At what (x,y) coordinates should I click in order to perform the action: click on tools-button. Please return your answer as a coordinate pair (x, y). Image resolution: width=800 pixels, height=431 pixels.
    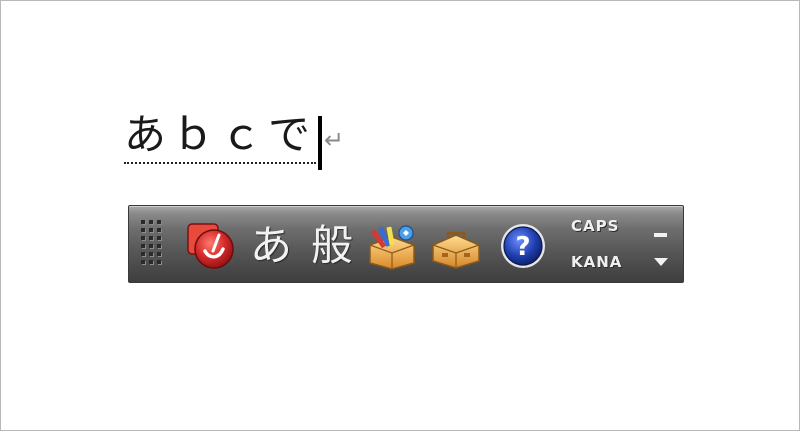
    Looking at the image, I should click on (456, 246).